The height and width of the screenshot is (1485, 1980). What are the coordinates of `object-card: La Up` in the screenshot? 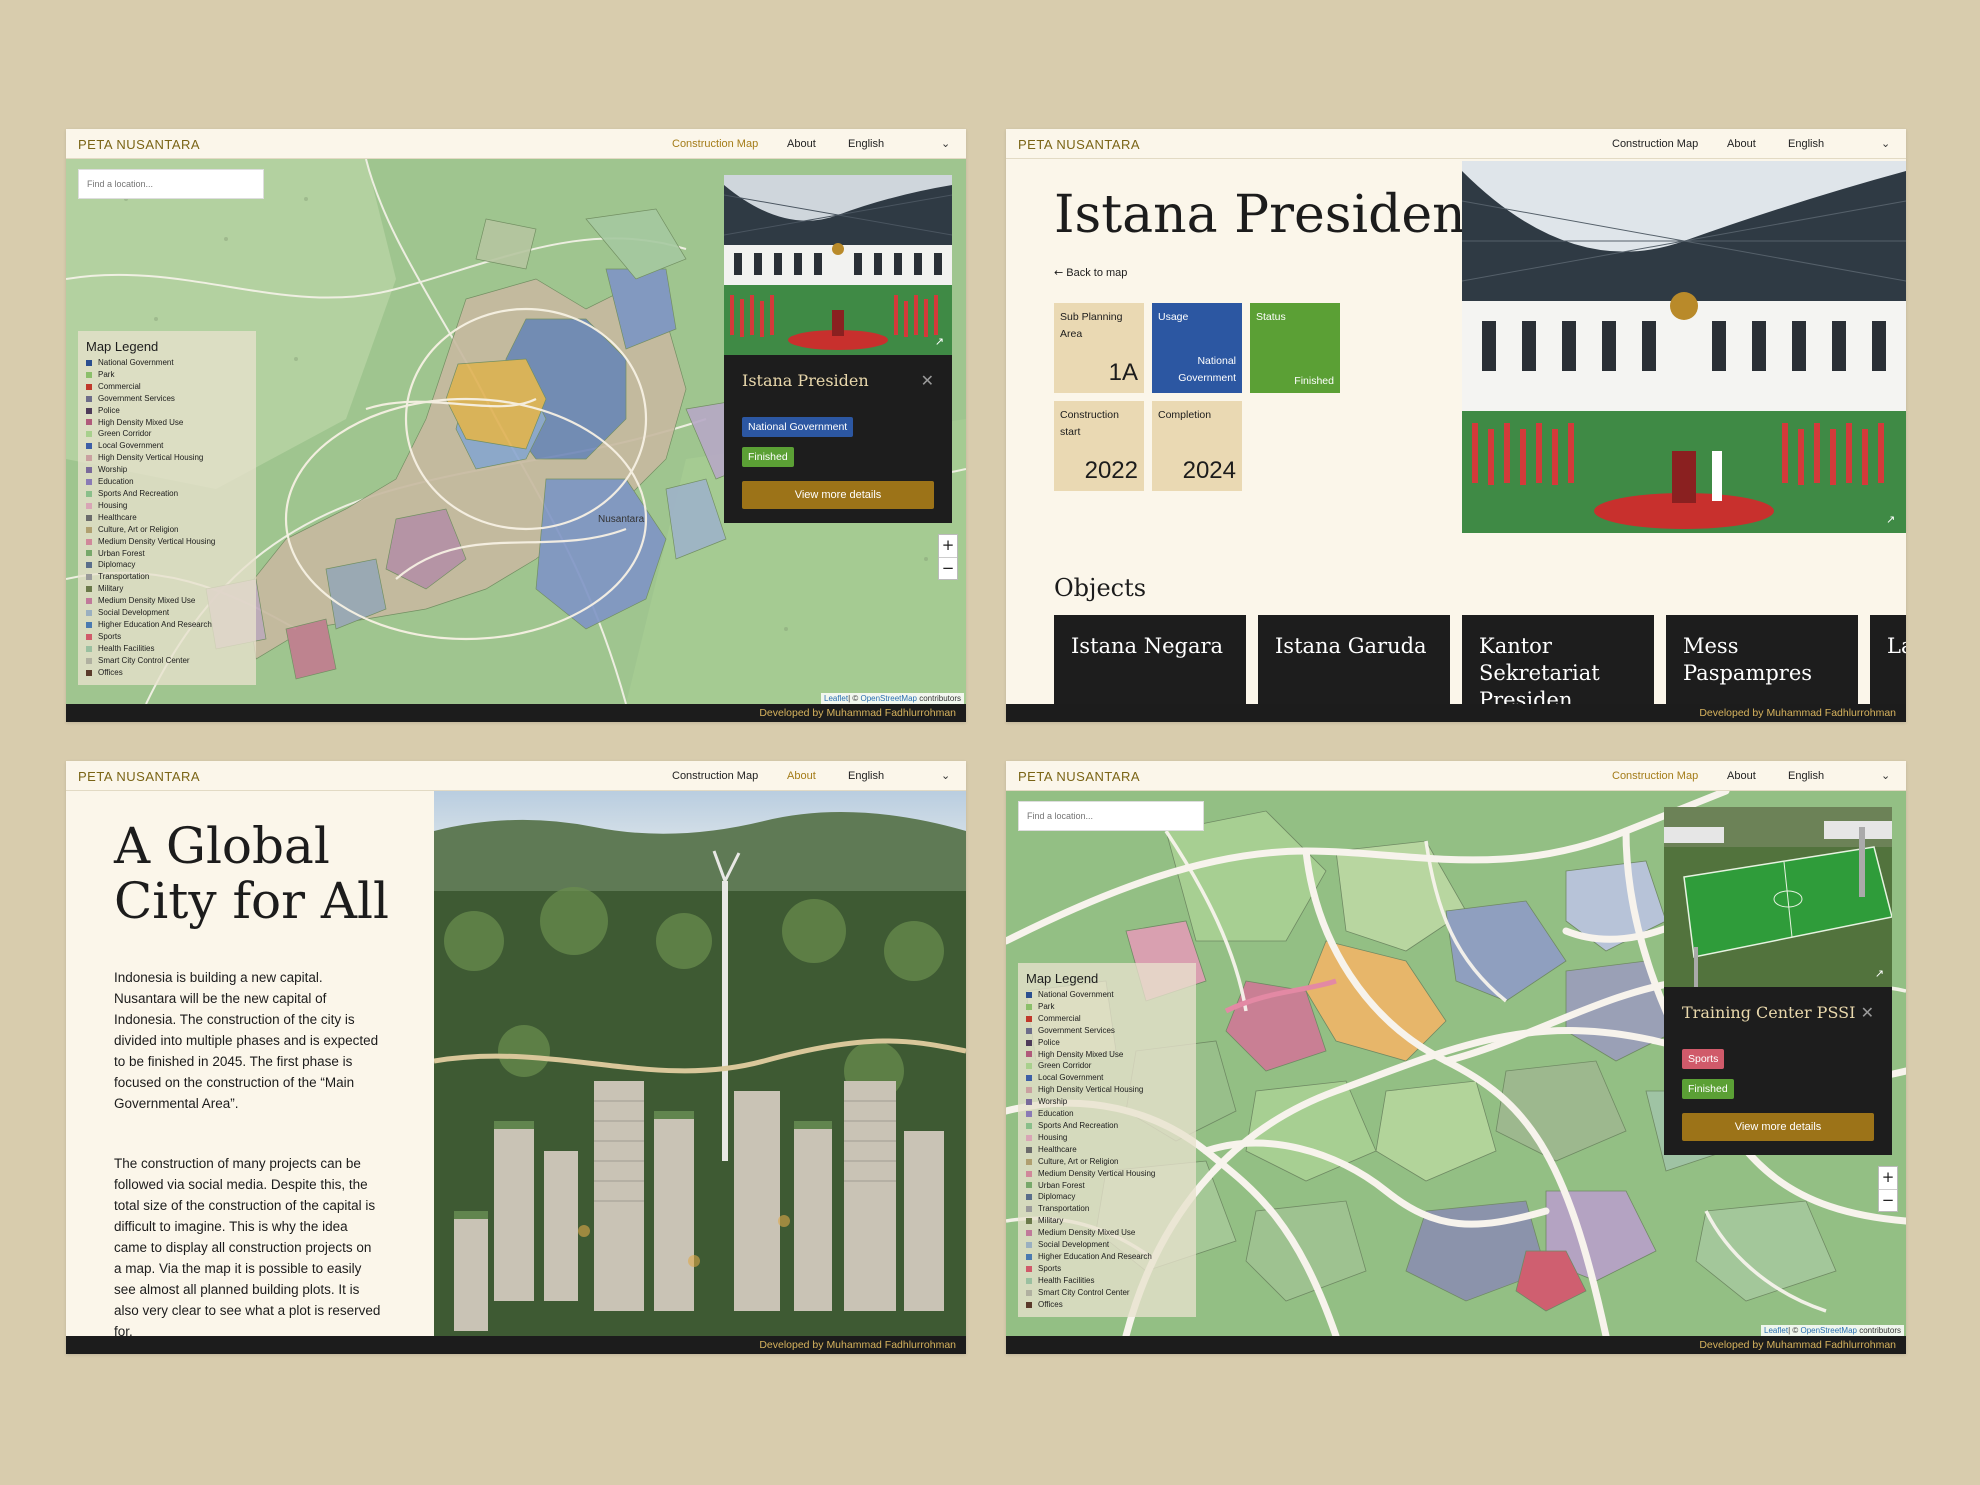 It's located at (1888, 665).